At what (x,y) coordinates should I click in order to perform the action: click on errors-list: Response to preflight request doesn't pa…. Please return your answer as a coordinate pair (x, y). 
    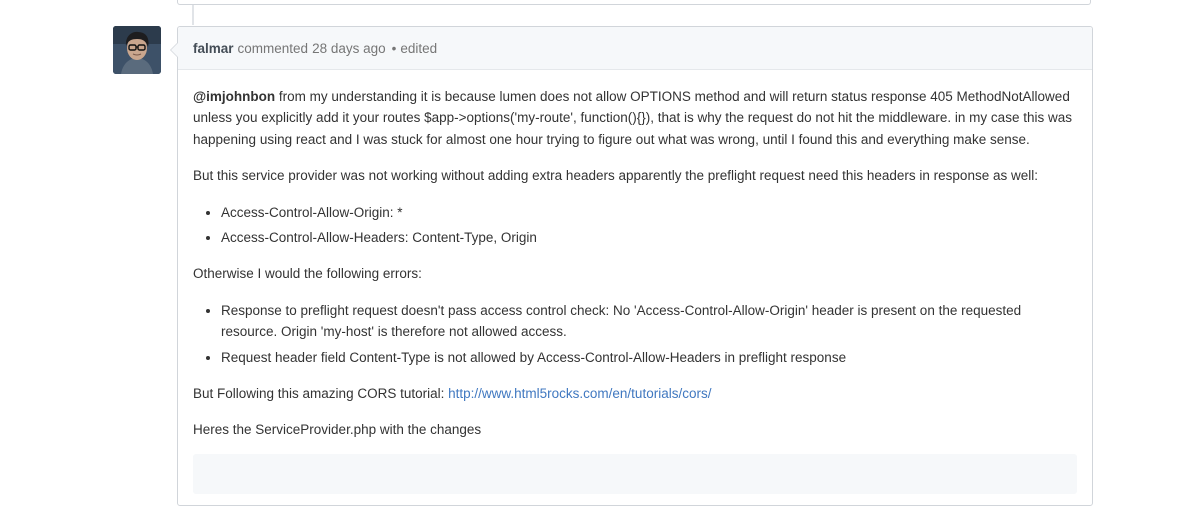
    Looking at the image, I should click on (635, 334).